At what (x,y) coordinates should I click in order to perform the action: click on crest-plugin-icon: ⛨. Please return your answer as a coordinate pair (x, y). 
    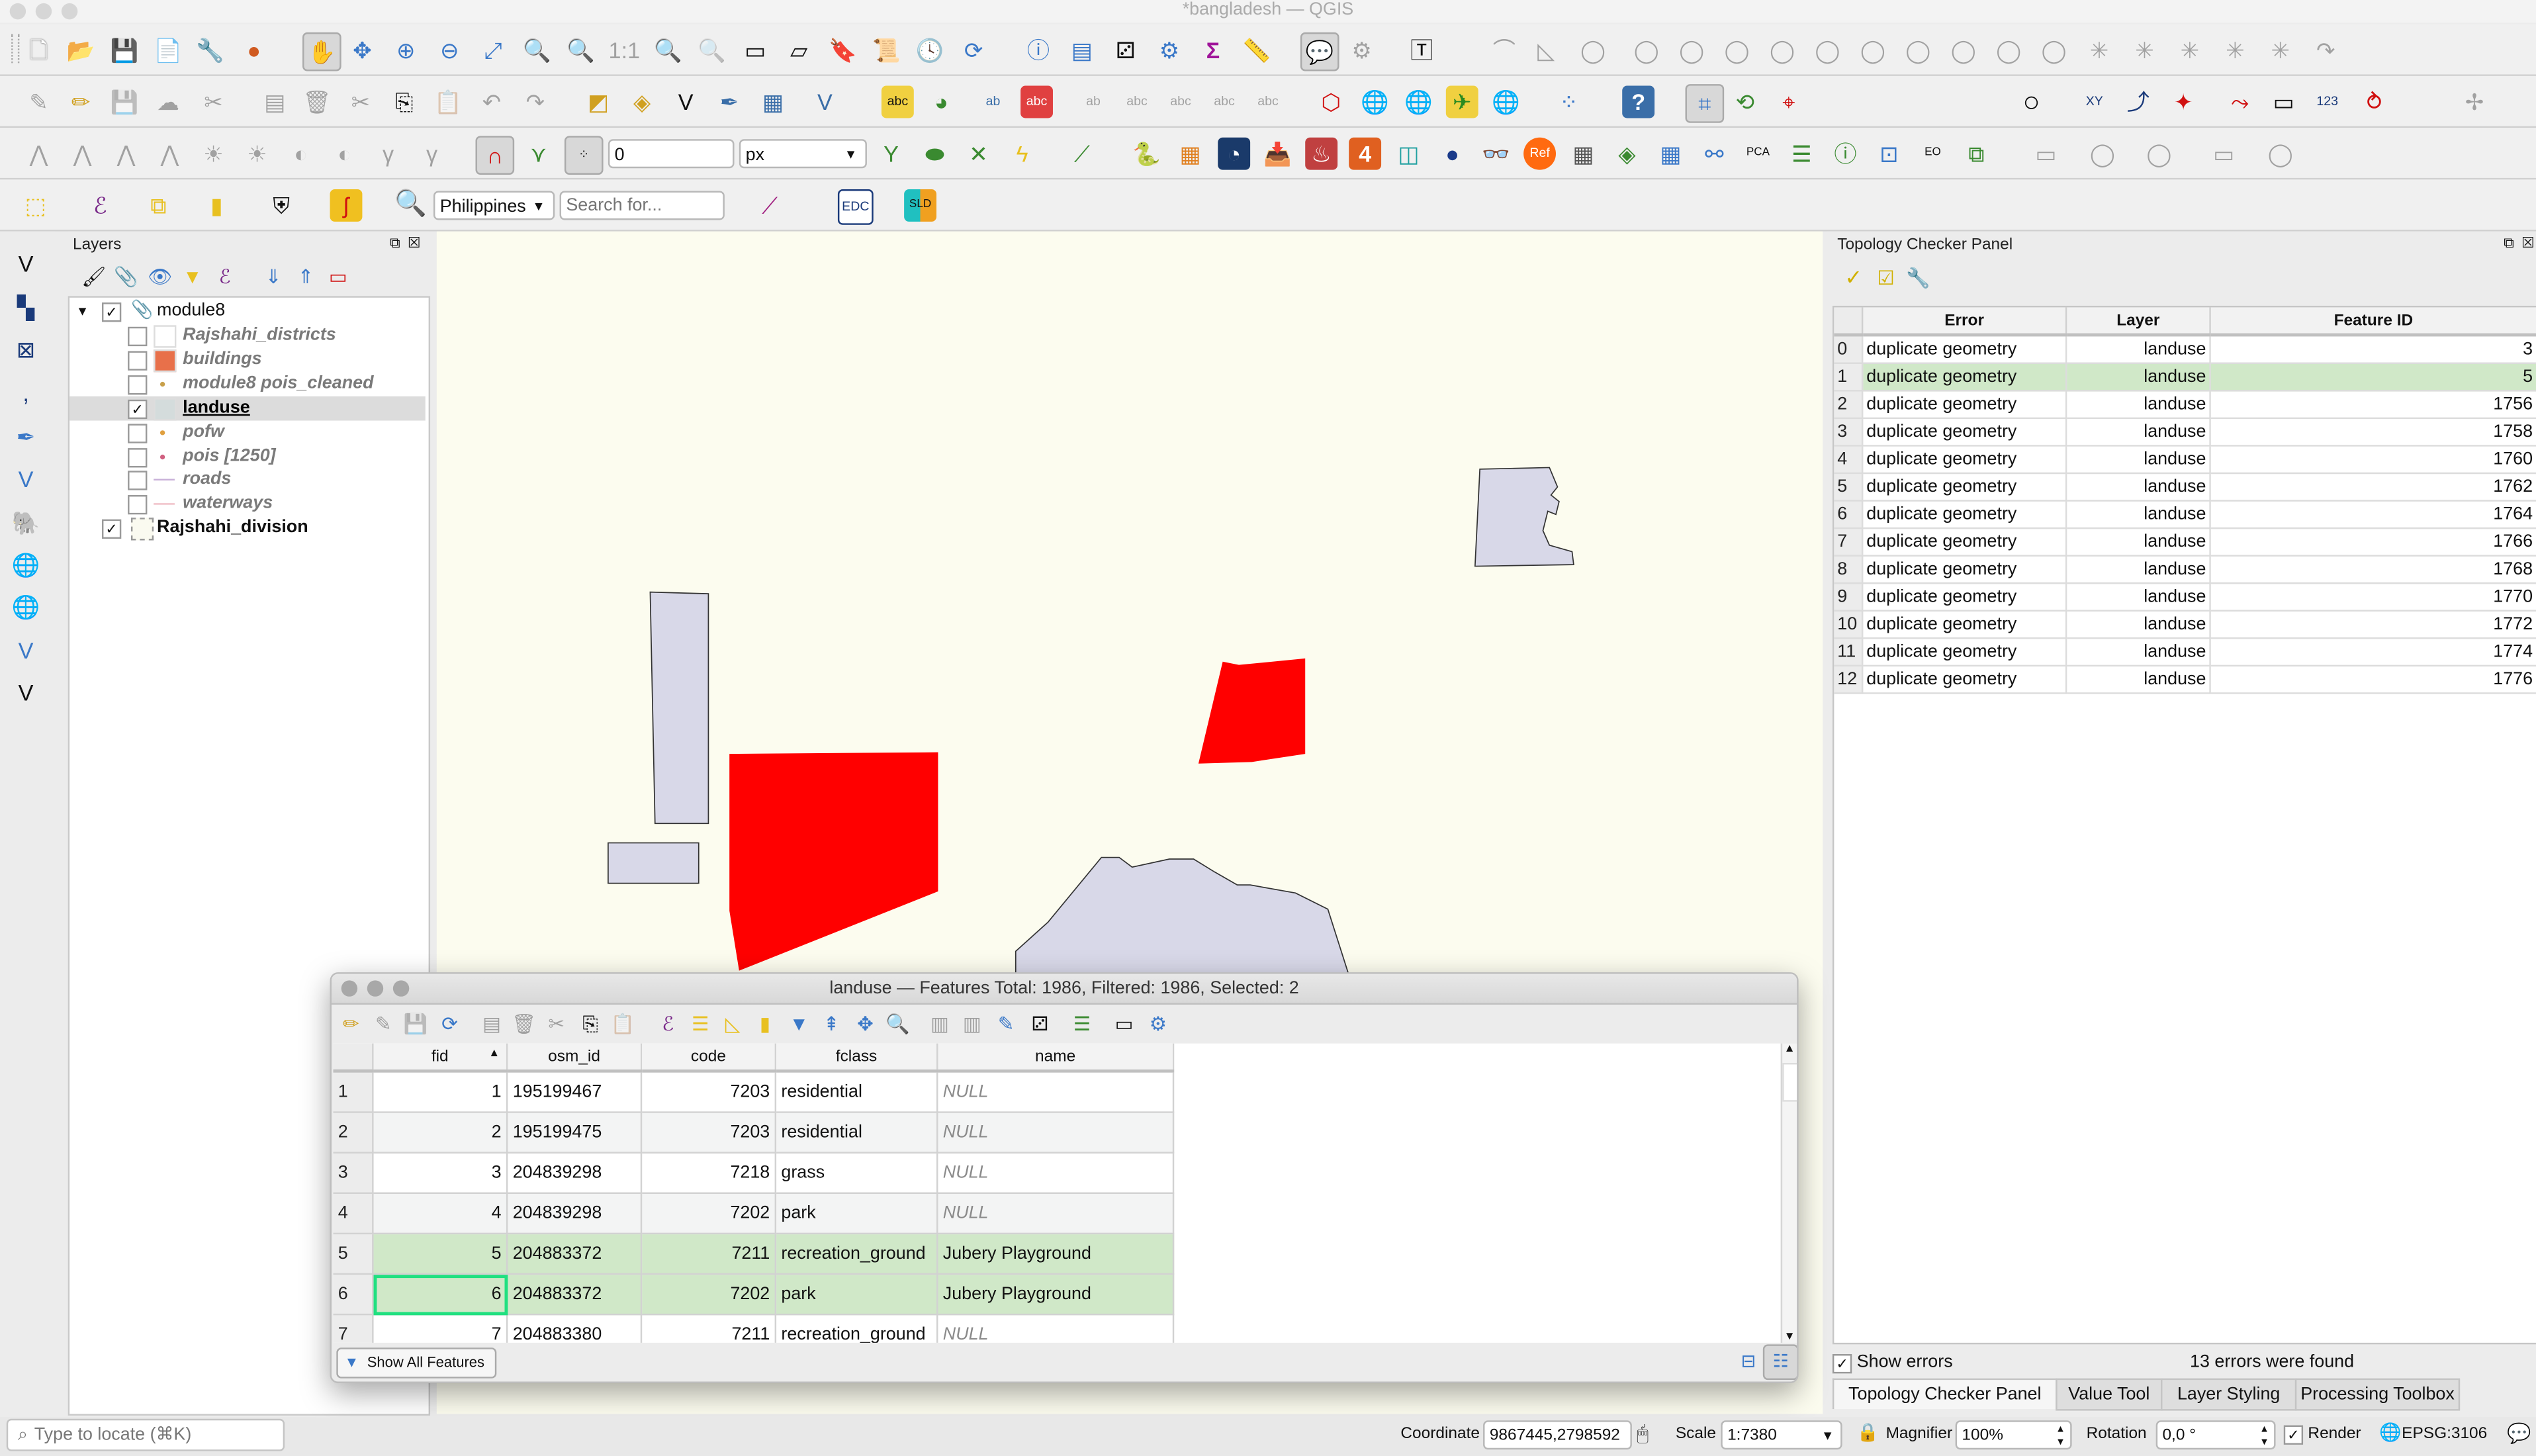
    Looking at the image, I should click on (281, 205).